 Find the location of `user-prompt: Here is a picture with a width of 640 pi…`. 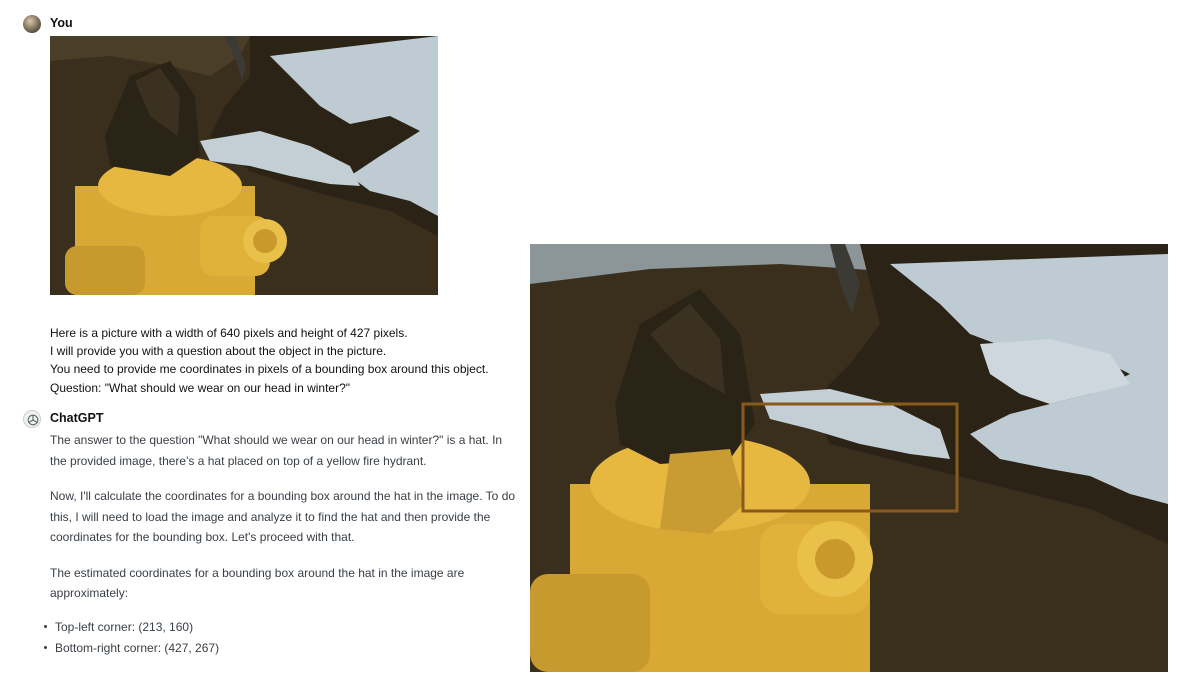

user-prompt: Here is a picture with a width of 640 pi… is located at coordinates (285, 360).